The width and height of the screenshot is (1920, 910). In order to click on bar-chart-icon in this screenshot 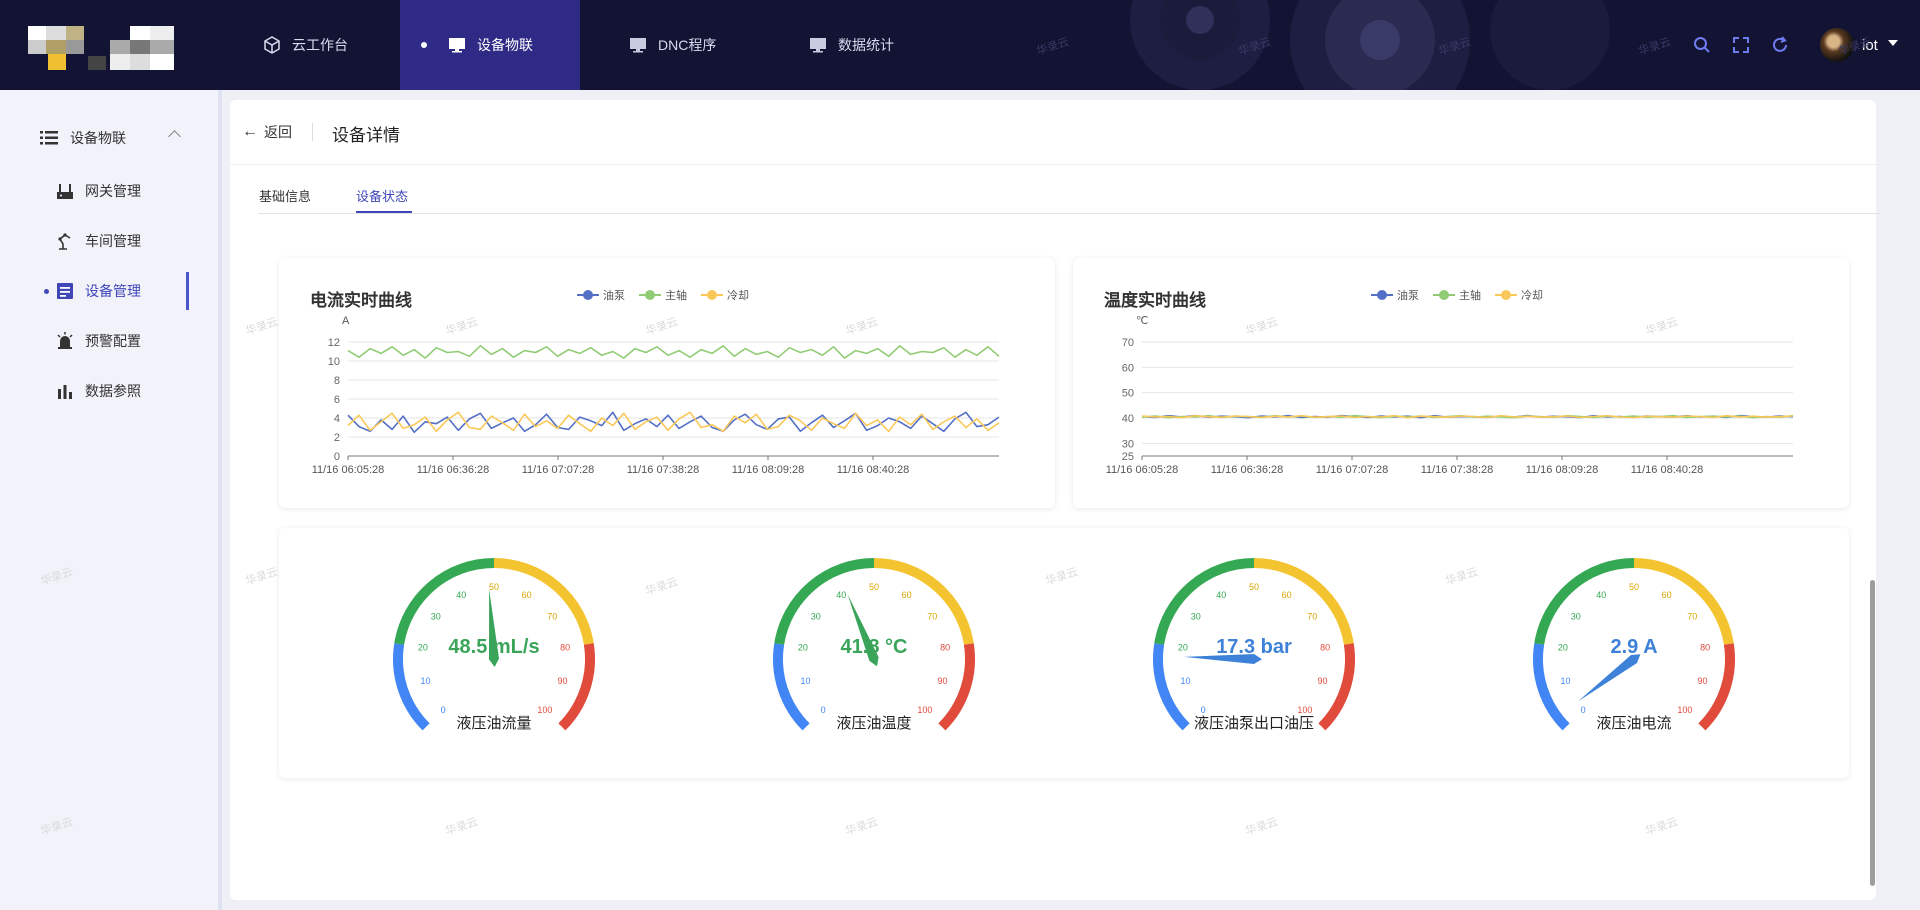, I will do `click(65, 392)`.